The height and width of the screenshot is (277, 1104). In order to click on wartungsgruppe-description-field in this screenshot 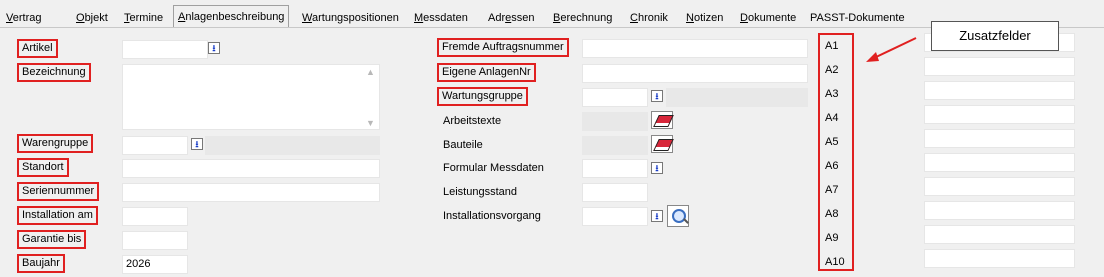, I will do `click(737, 97)`.